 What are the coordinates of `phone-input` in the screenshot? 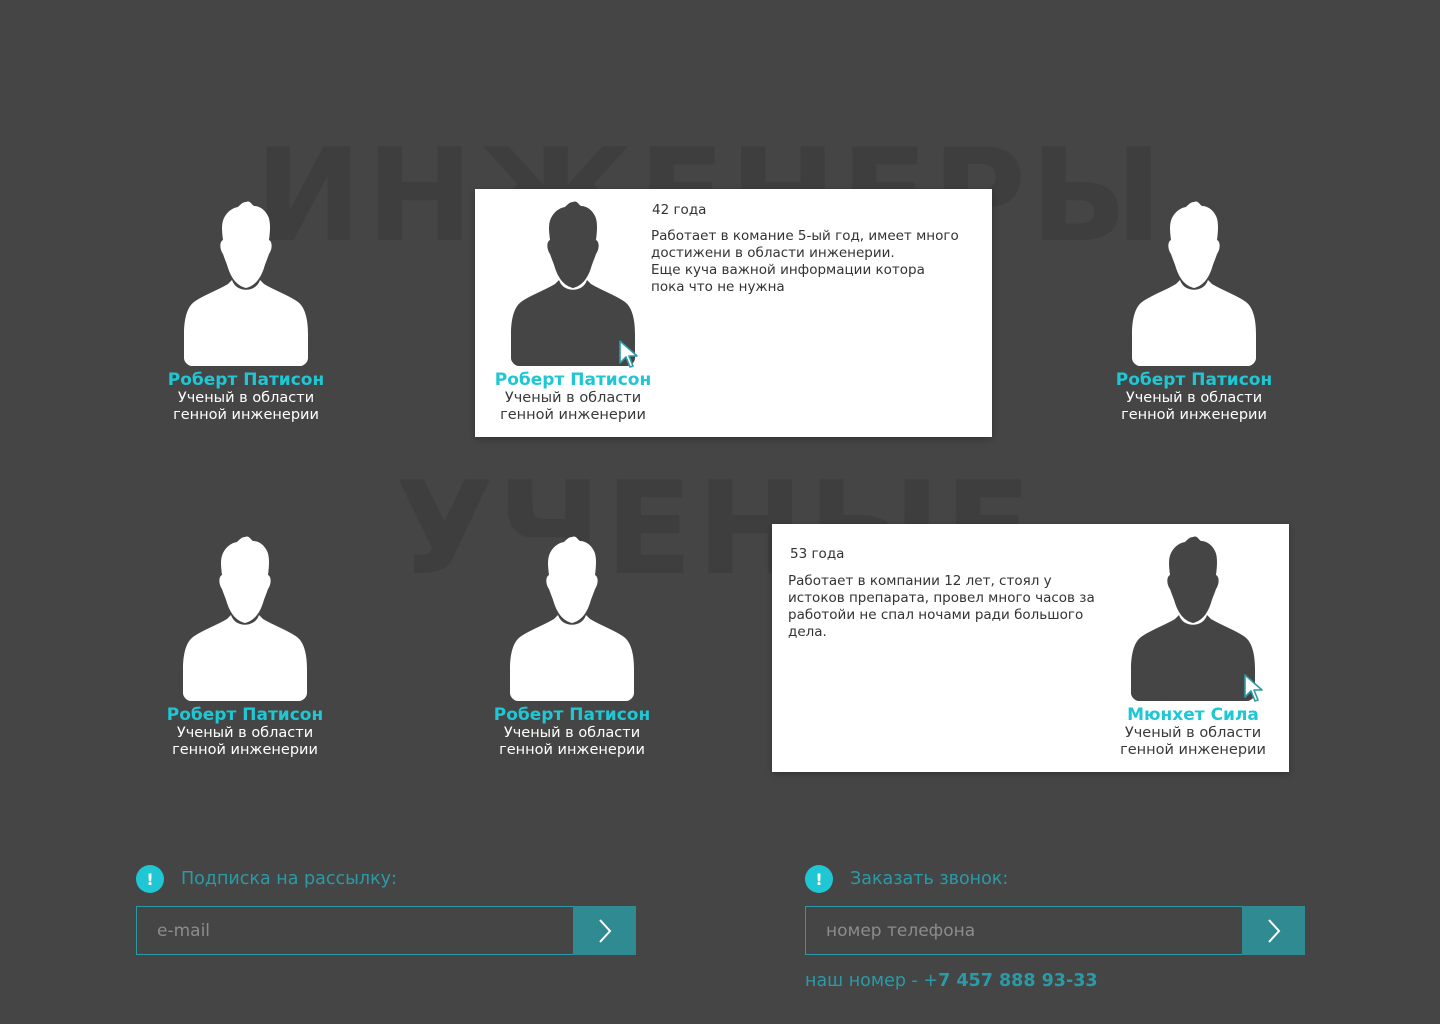 It's located at (1023, 930).